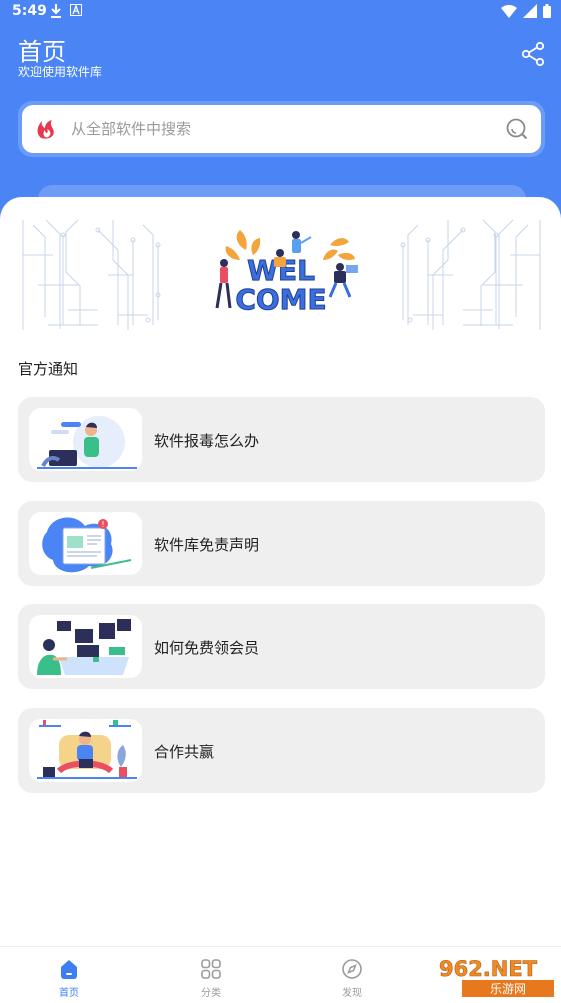  I want to click on cooperation-illustration, so click(87, 749).